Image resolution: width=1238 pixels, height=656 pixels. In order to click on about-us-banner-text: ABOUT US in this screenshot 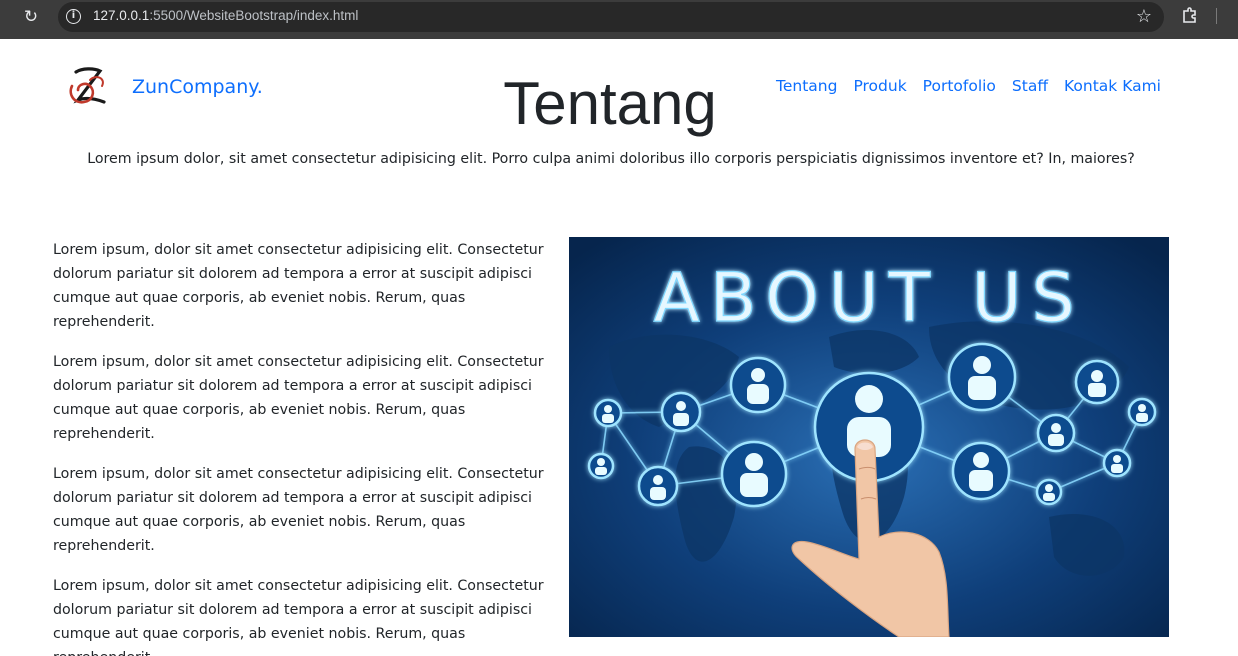, I will do `click(868, 298)`.